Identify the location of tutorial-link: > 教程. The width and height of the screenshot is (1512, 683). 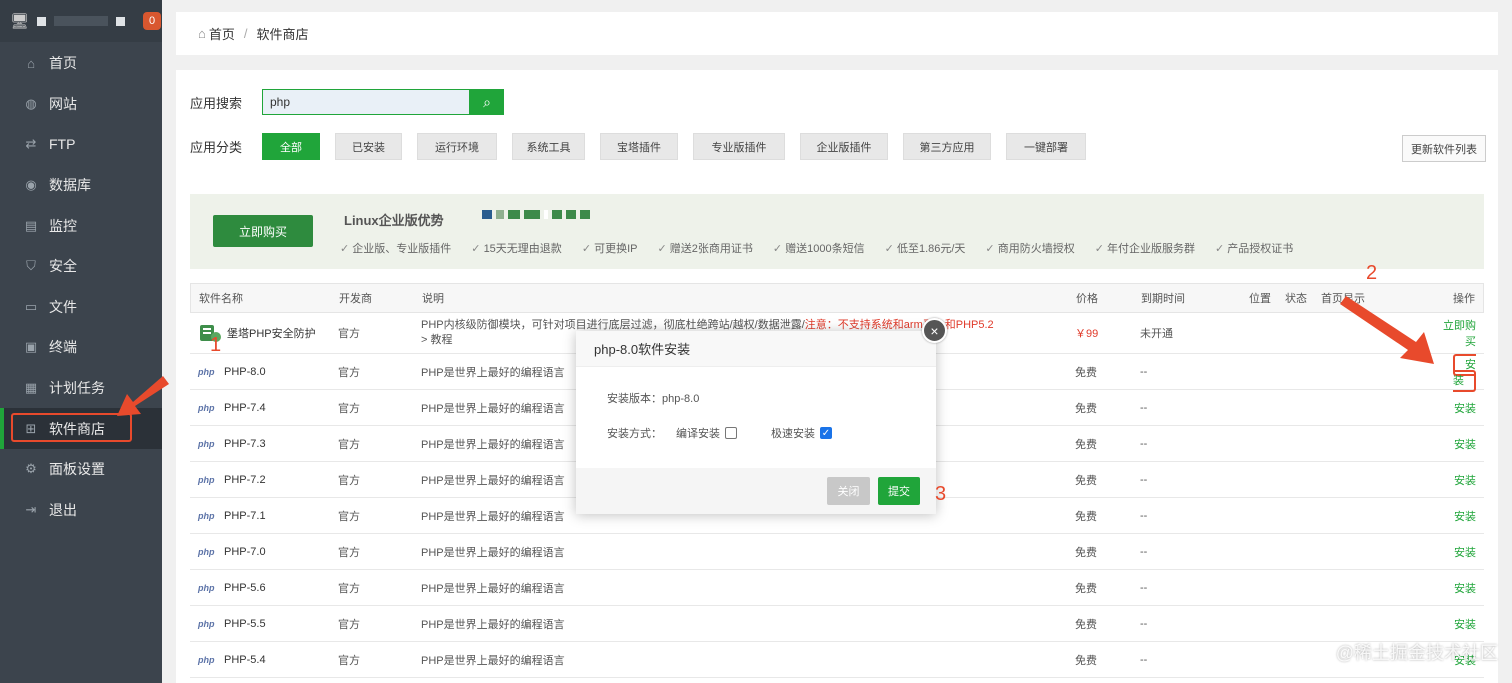
(436, 340).